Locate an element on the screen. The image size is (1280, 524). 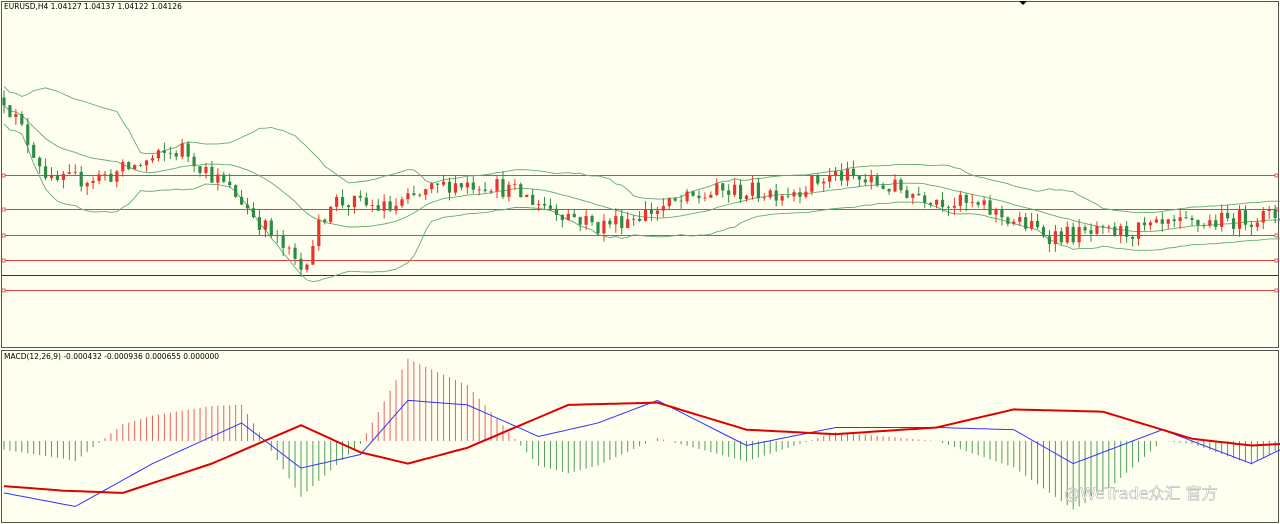
level-handle-5-r is located at coordinates (1276, 290).